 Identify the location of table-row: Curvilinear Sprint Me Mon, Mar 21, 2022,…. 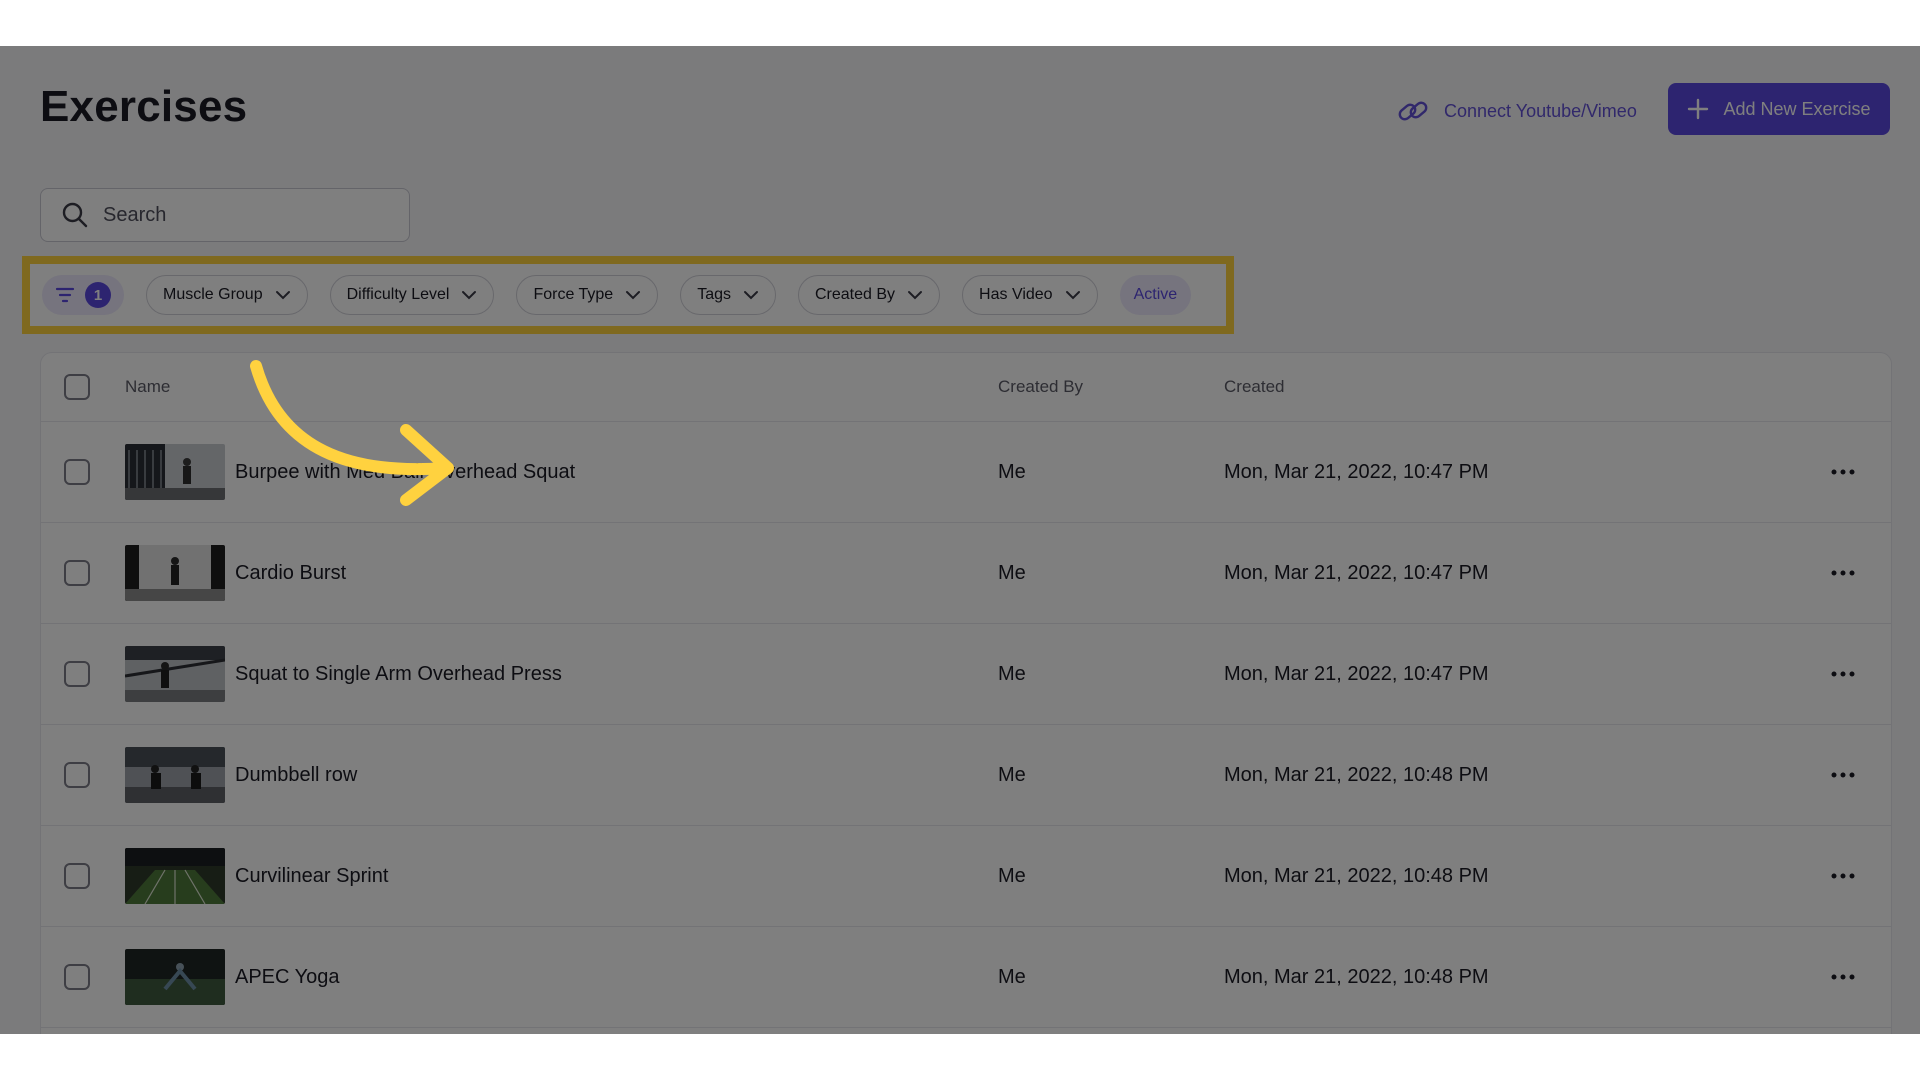
(966, 876).